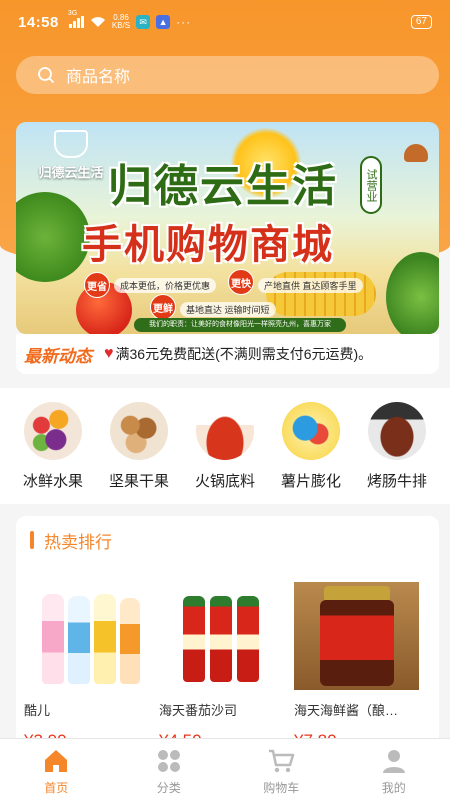 Image resolution: width=450 pixels, height=800 pixels. What do you see at coordinates (244, 354) in the screenshot?
I see `news-text: 满36元免费配送(不满则需支付6元运费)。` at bounding box center [244, 354].